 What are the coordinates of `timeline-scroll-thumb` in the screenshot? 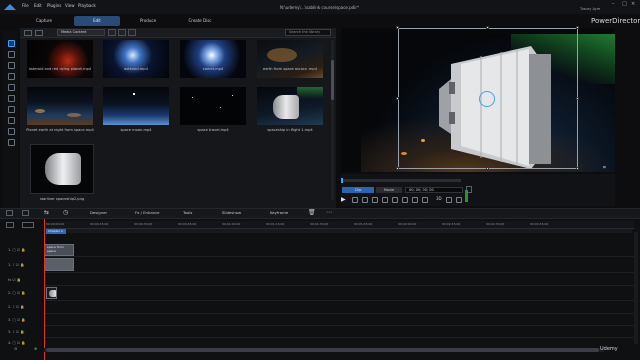 It's located at (322, 350).